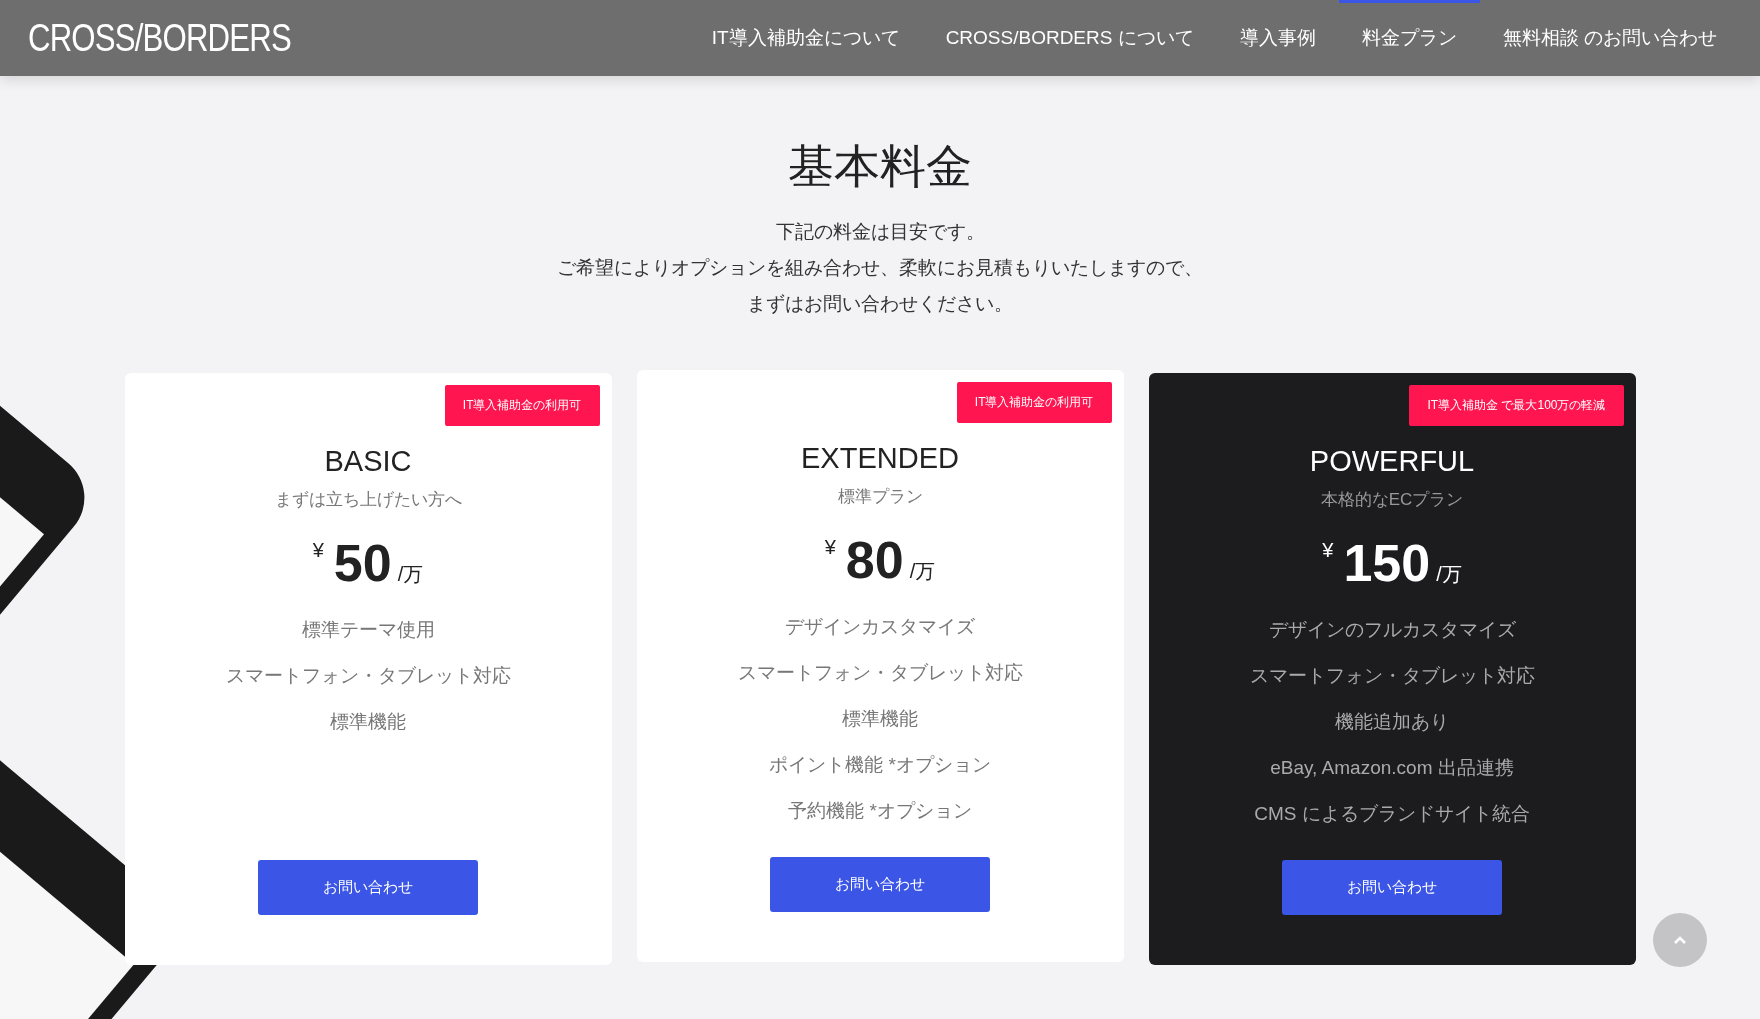 The image size is (1760, 1019). I want to click on plan-name: EXTENDED, so click(880, 458).